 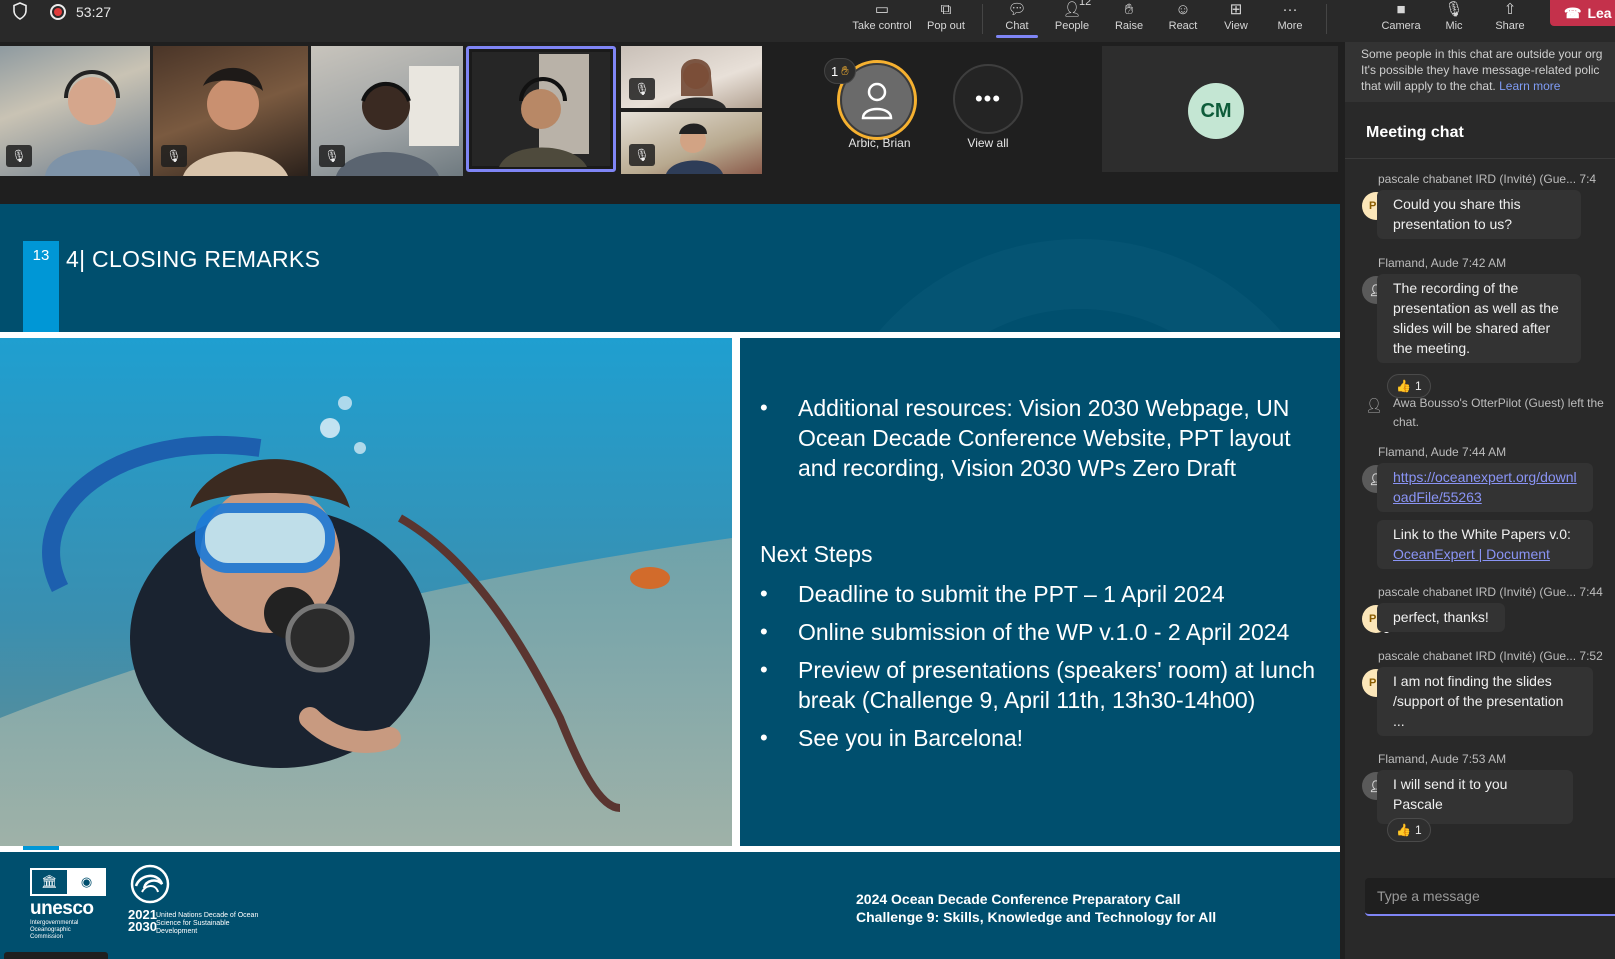 I want to click on participant-tile-cm: CM, so click(x=1220, y=109).